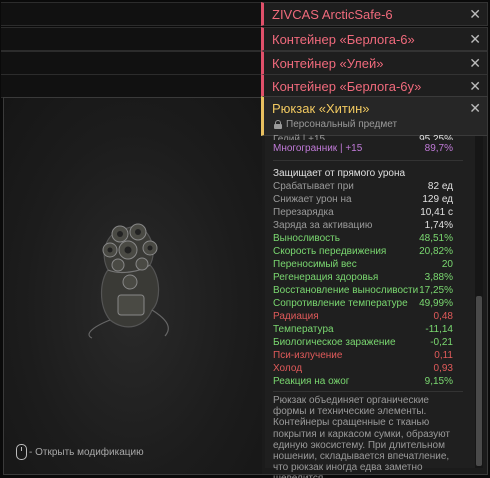 This screenshot has width=490, height=478. Describe the element at coordinates (339, 173) in the screenshot. I see `section-title: Защищает от прямого урона` at that location.